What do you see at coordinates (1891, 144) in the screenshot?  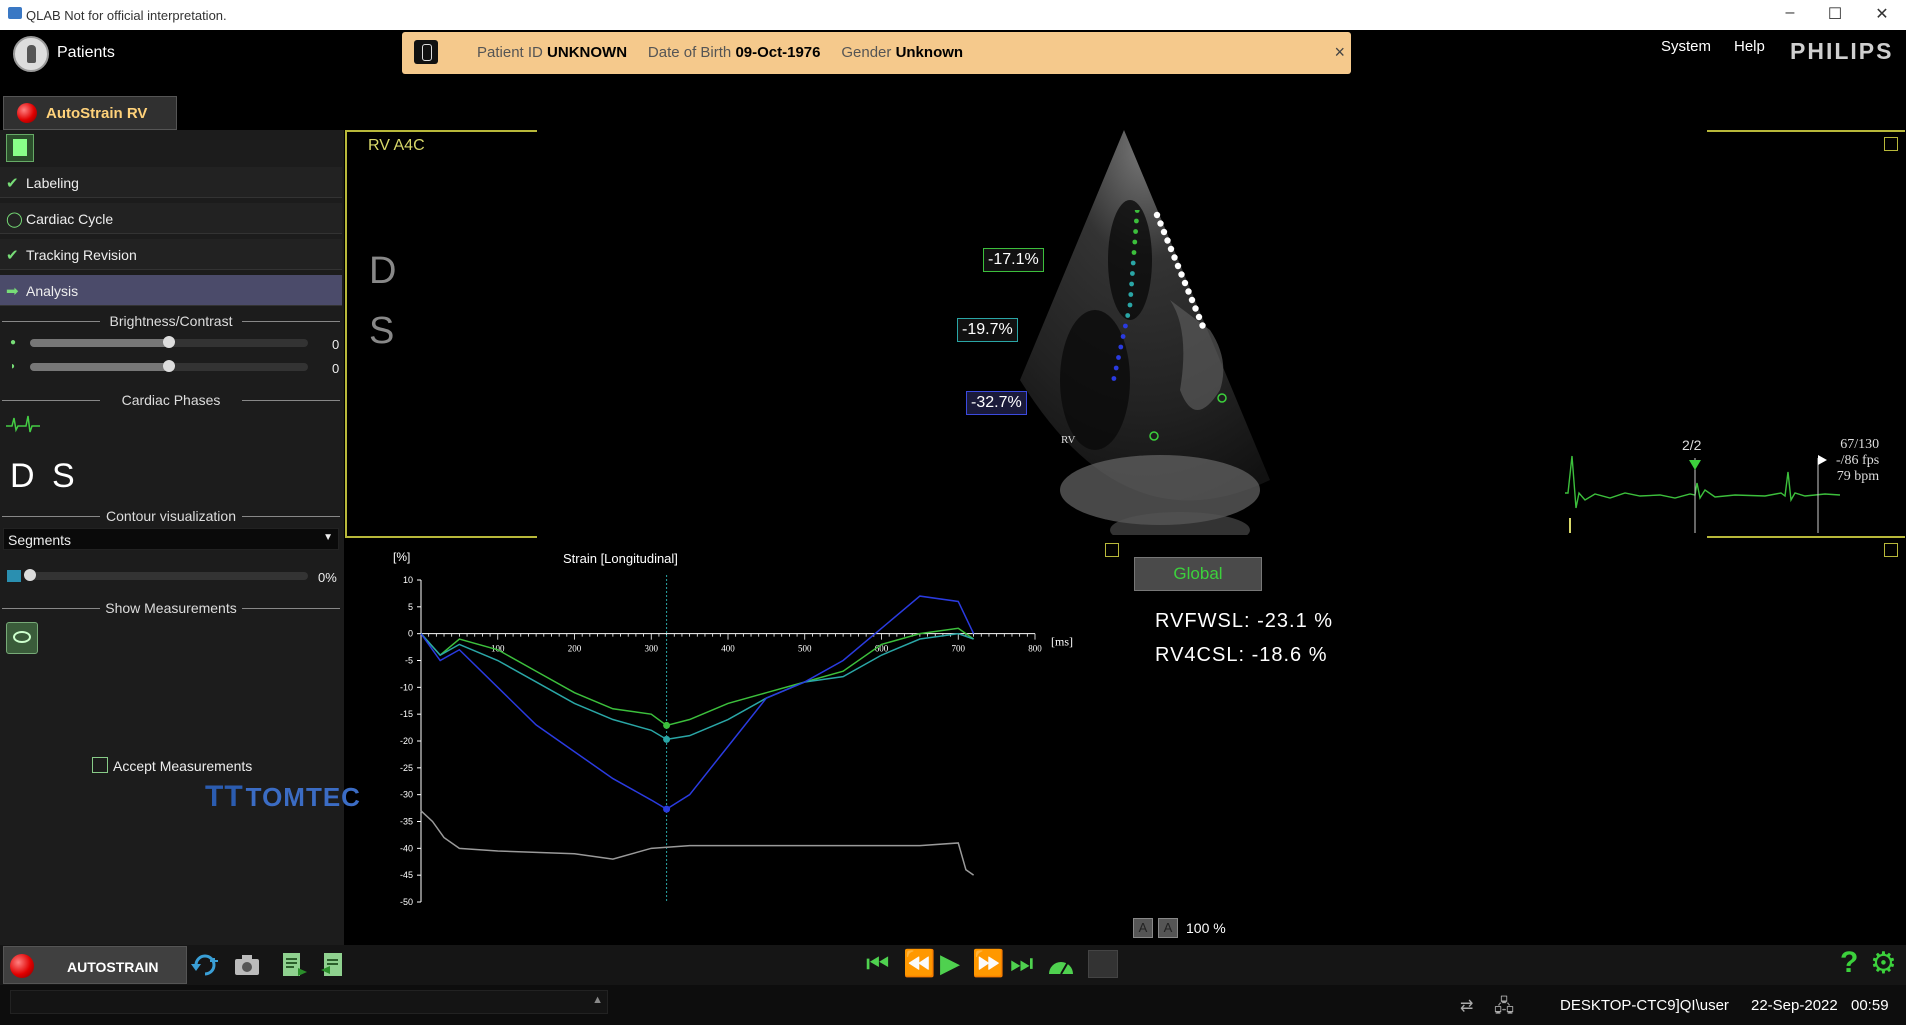 I see `maximize-view-icon` at bounding box center [1891, 144].